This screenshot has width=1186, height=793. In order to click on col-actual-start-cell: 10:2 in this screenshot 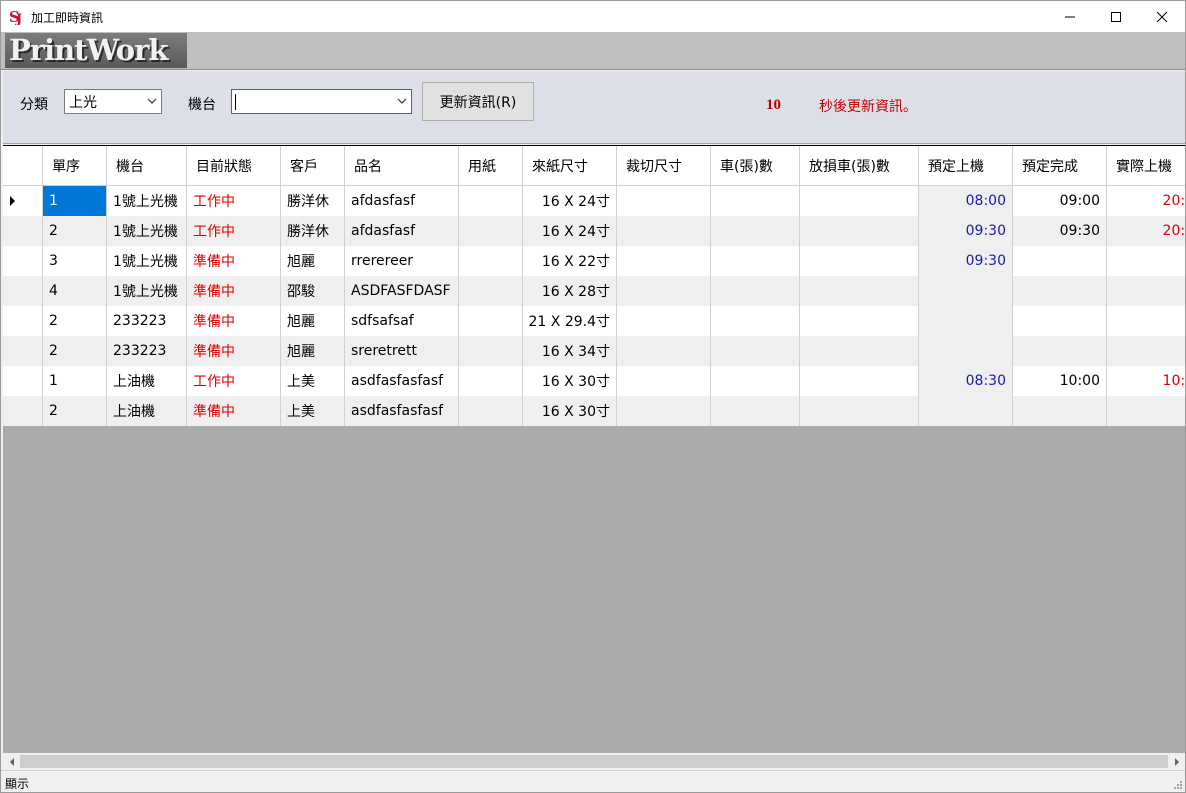, I will do `click(1146, 381)`.